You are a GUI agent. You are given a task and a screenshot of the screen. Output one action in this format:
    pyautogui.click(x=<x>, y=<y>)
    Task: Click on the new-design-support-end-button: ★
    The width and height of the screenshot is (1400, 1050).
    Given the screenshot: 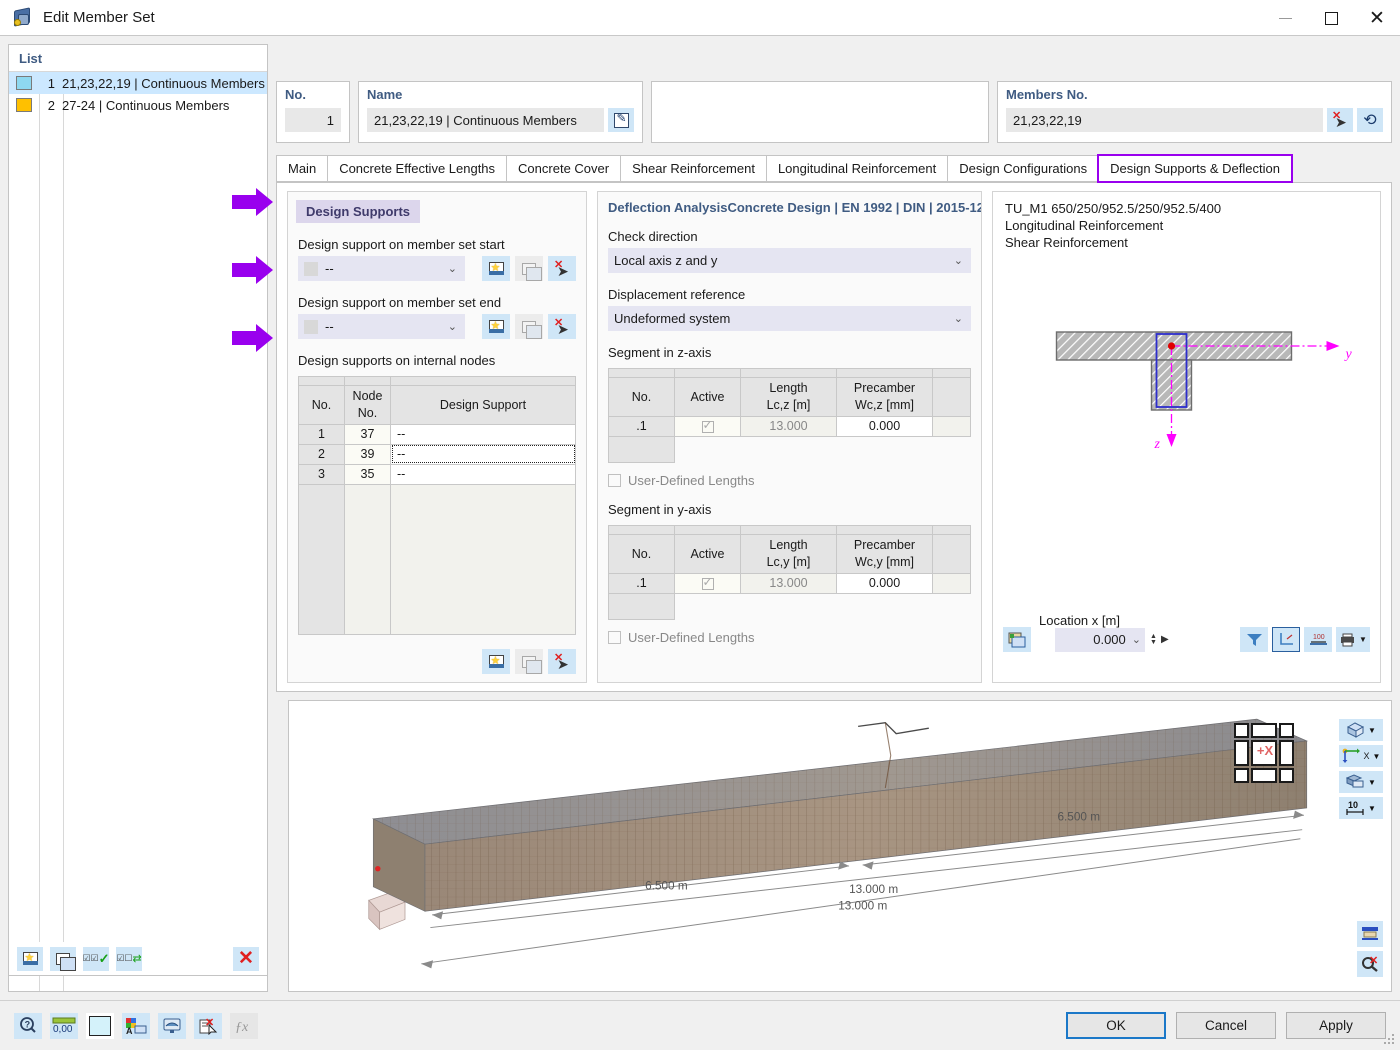 What is the action you would take?
    pyautogui.click(x=496, y=326)
    